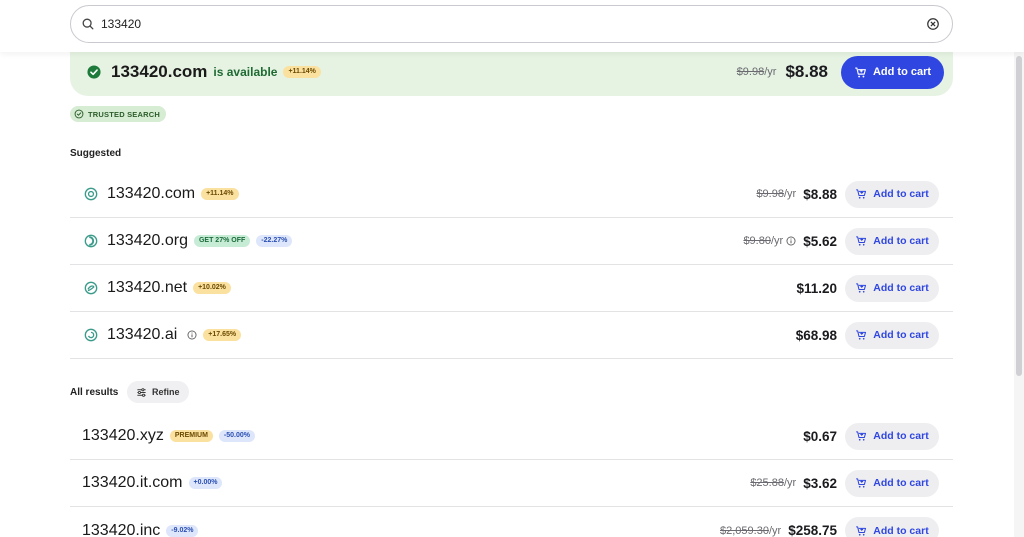 The height and width of the screenshot is (537, 1024). I want to click on domain-name: 133420.inc, so click(121, 529).